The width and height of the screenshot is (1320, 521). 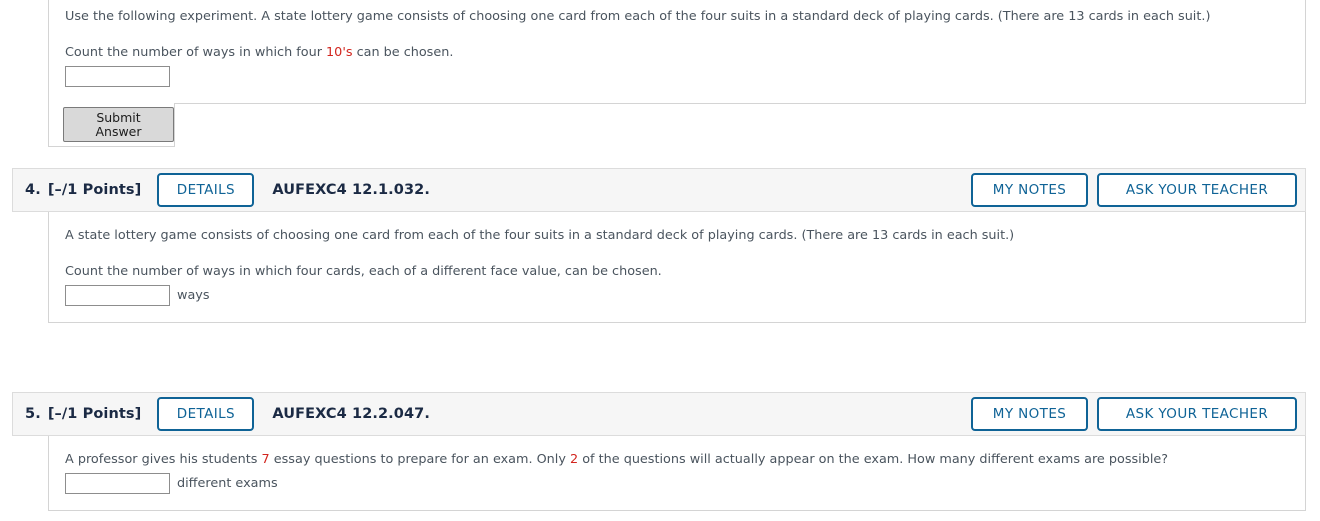 What do you see at coordinates (227, 484) in the screenshot?
I see `answer-unit-label: different exams` at bounding box center [227, 484].